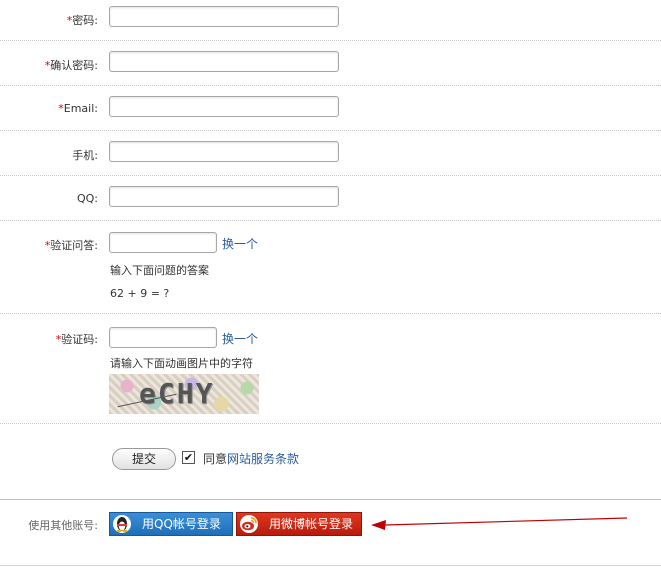 This screenshot has height=567, width=661. What do you see at coordinates (499, 523) in the screenshot?
I see `annotation-arrow-icon` at bounding box center [499, 523].